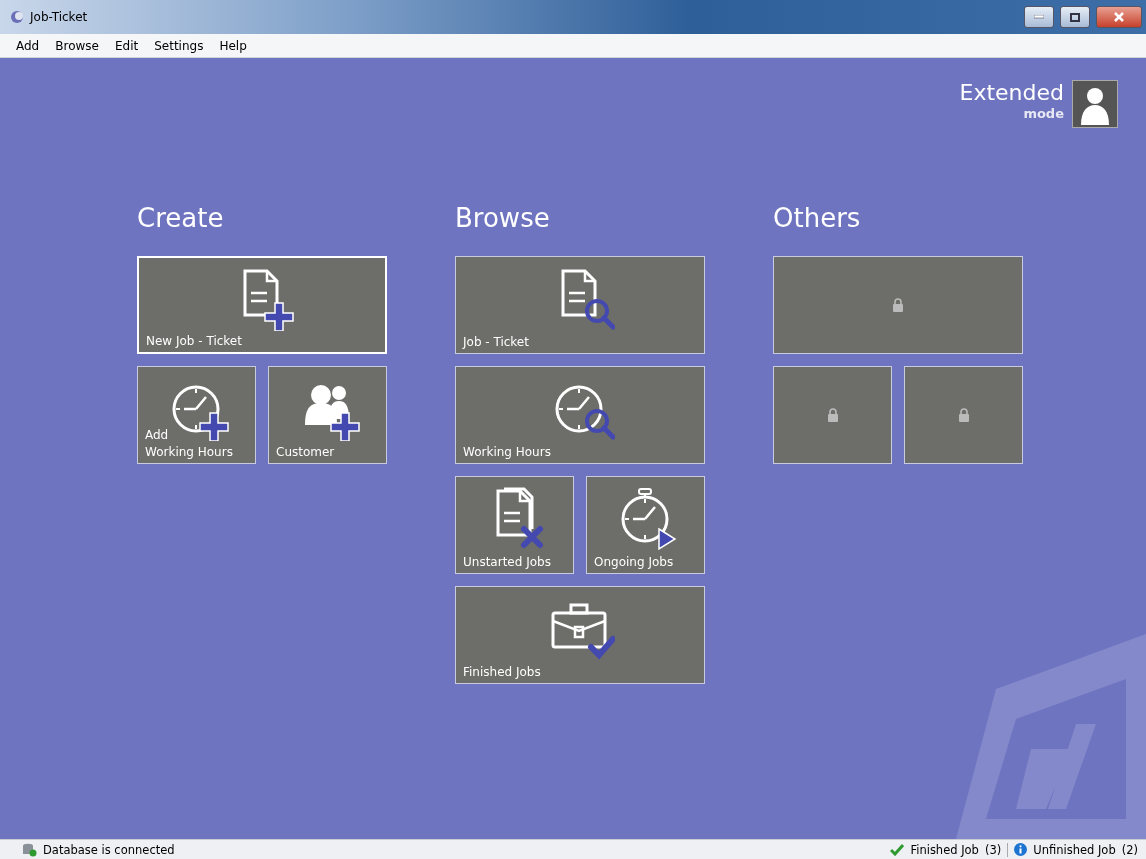 This screenshot has width=1146, height=859. I want to click on menu-item: Settings, so click(179, 45).